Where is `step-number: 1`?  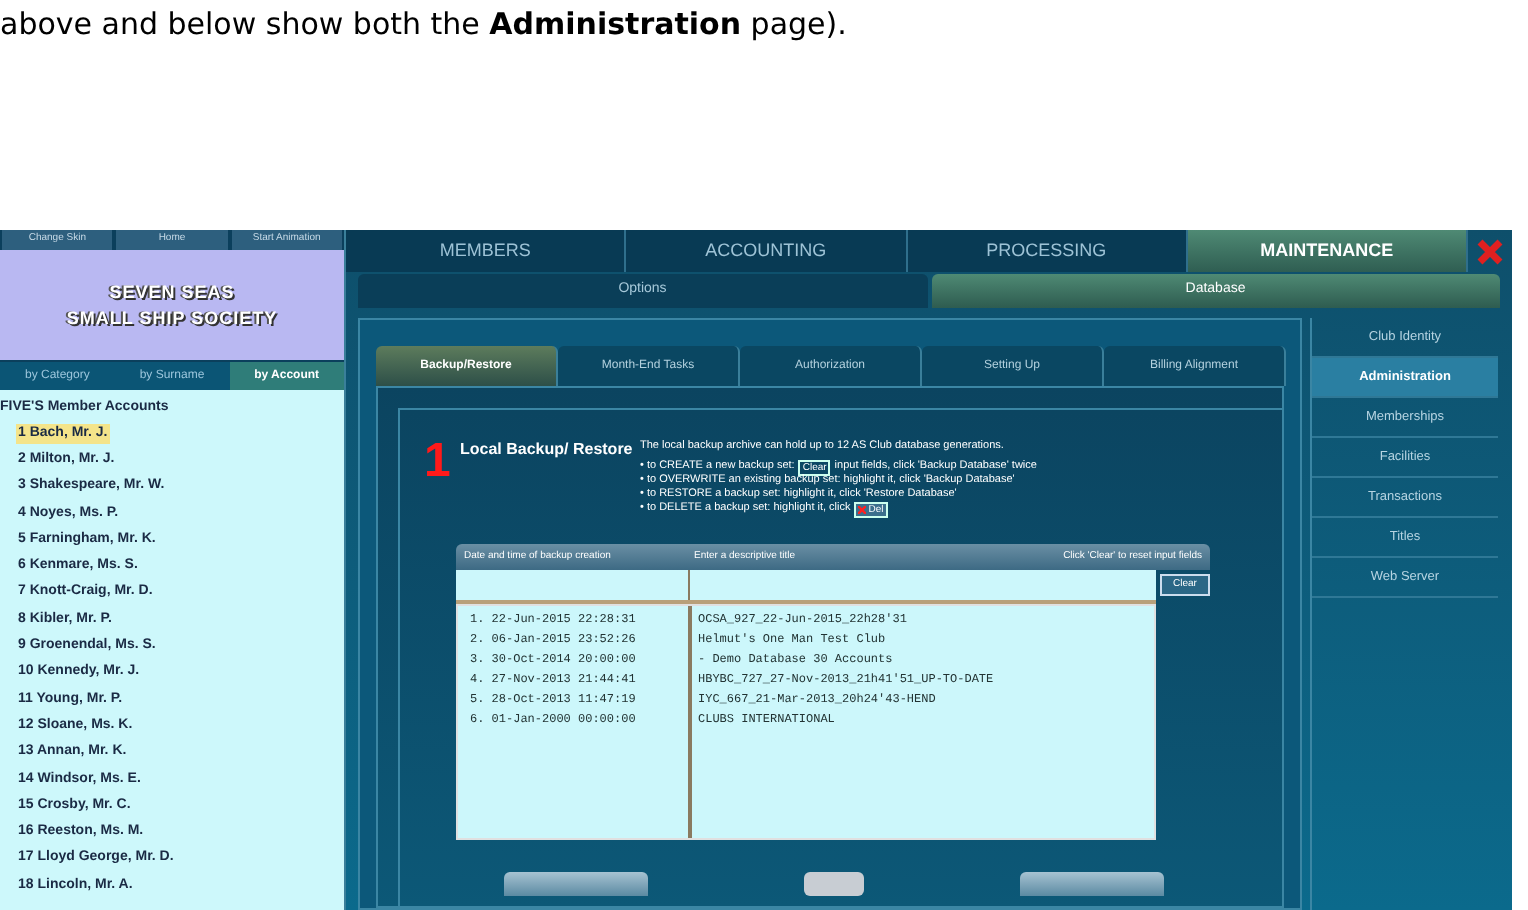 step-number: 1 is located at coordinates (438, 465).